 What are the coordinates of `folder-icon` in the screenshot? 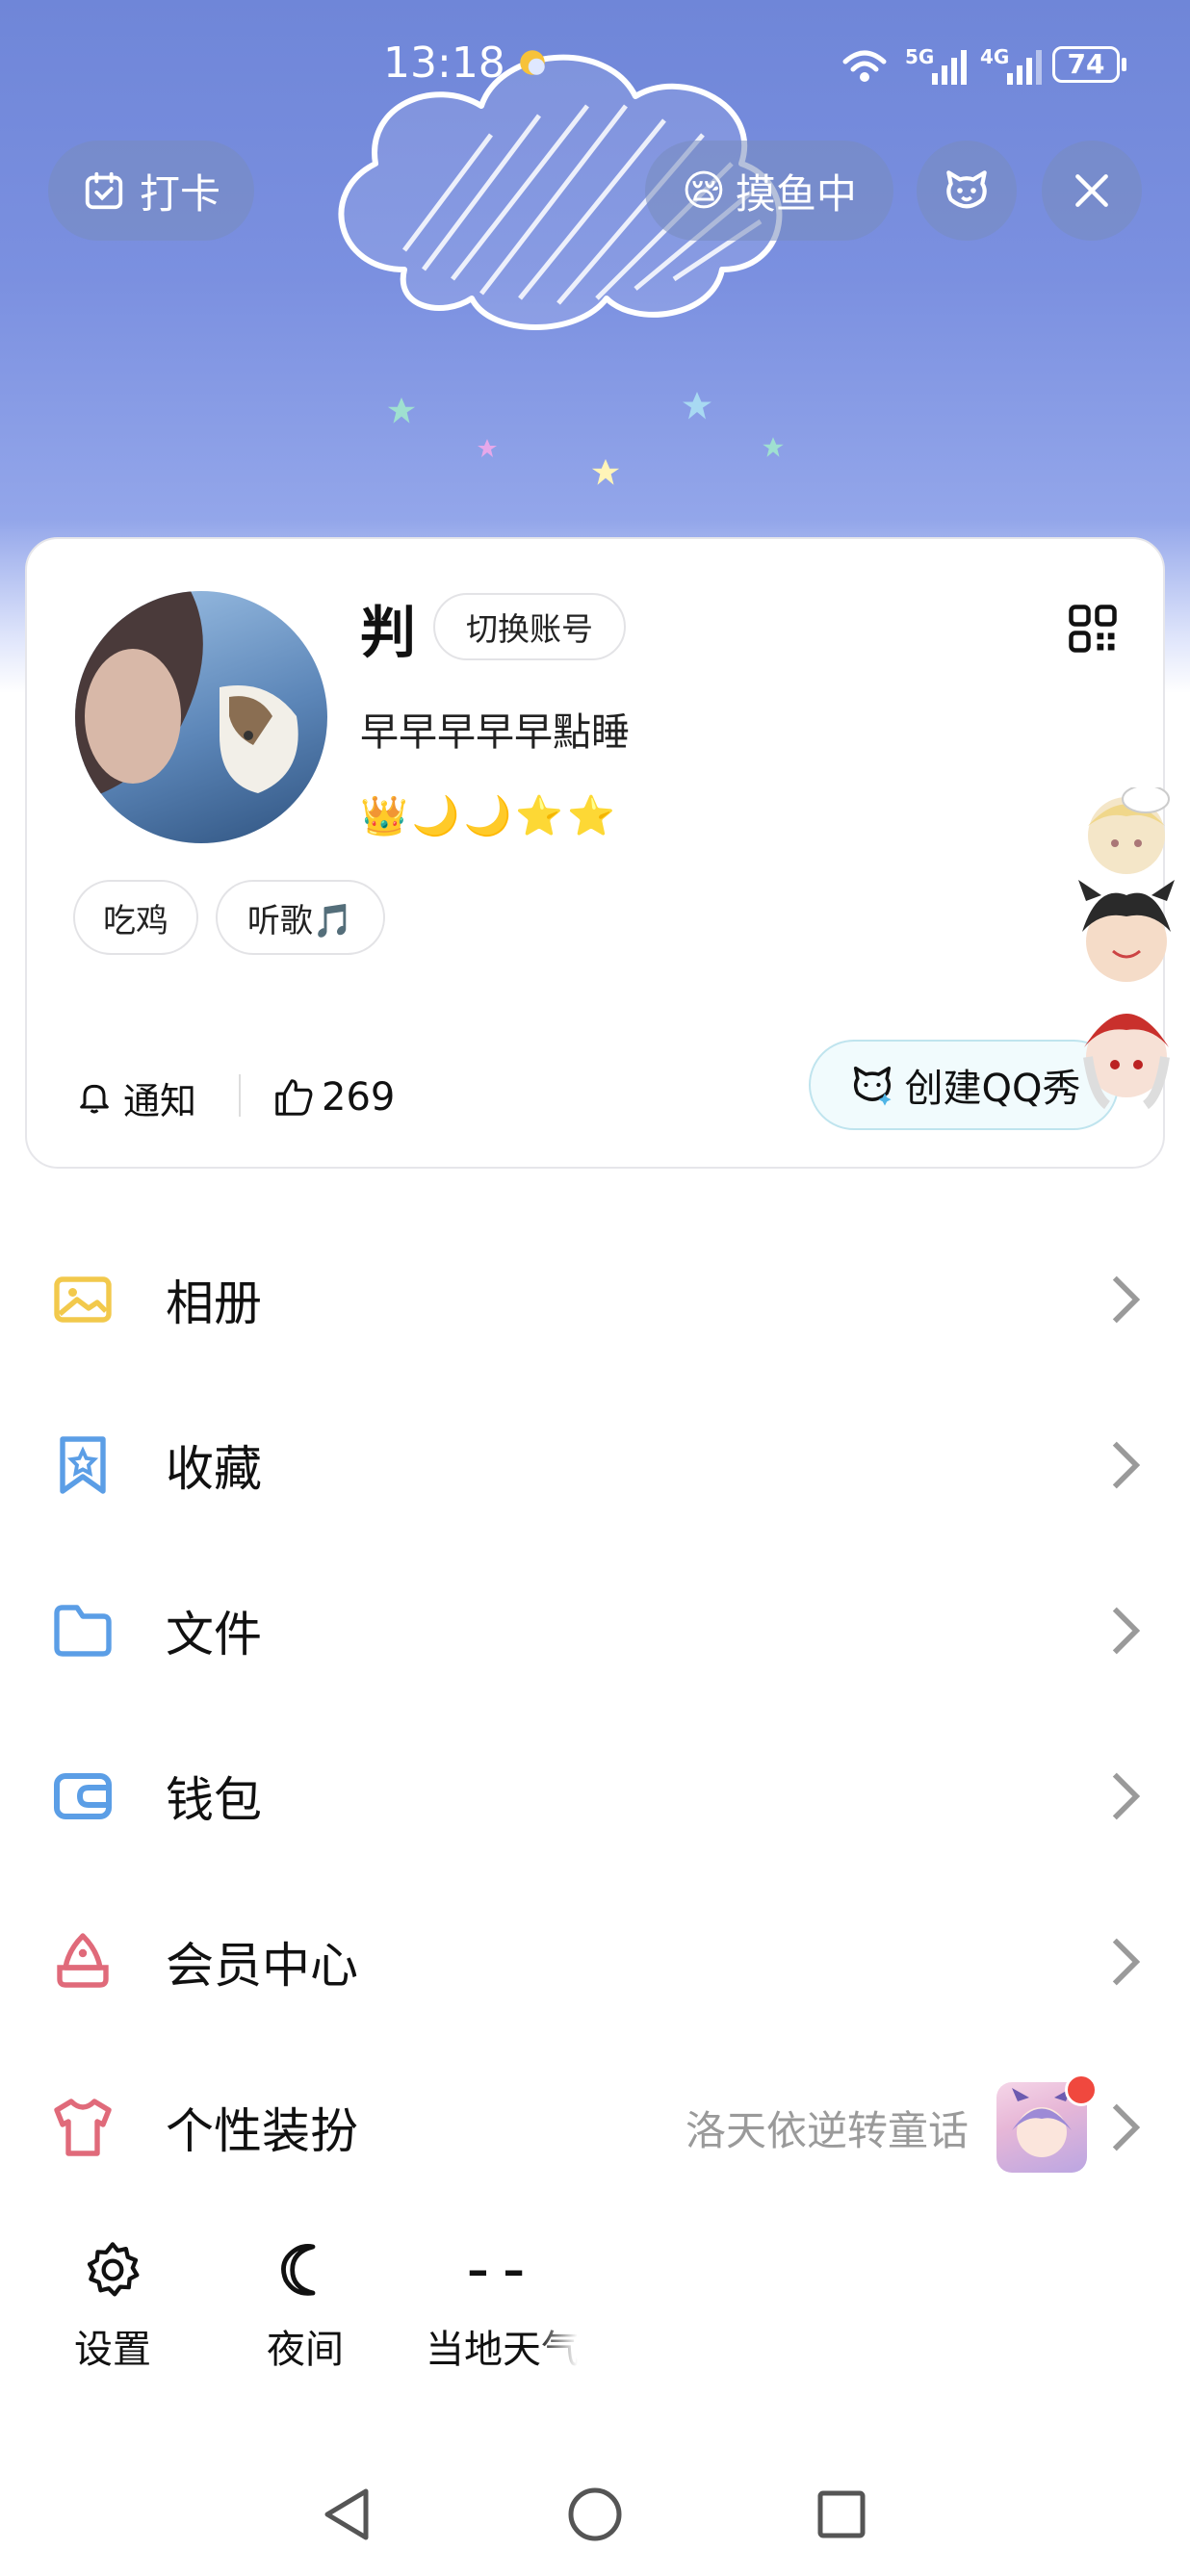 It's located at (83, 1631).